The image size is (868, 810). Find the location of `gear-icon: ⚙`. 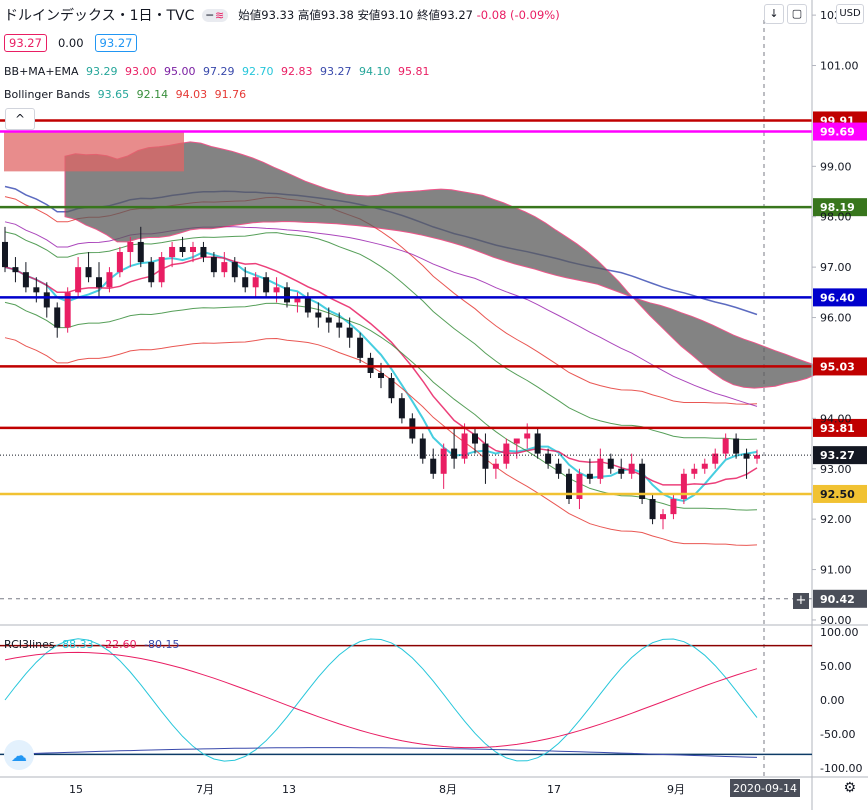

gear-icon: ⚙ is located at coordinates (849, 788).